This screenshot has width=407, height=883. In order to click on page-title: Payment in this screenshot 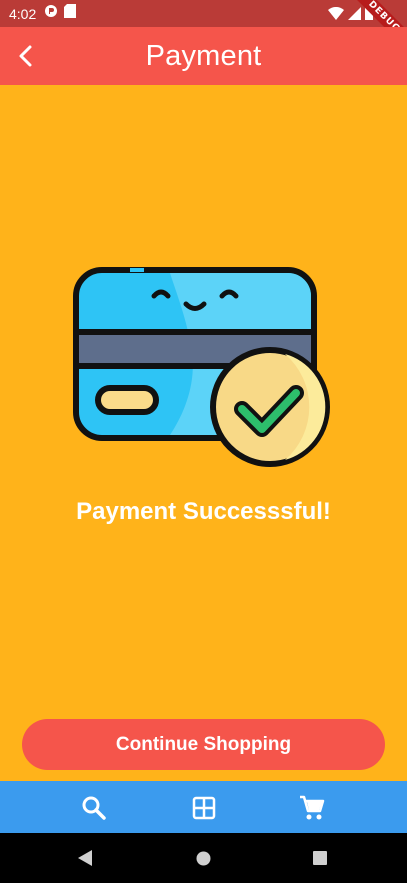, I will do `click(203, 55)`.